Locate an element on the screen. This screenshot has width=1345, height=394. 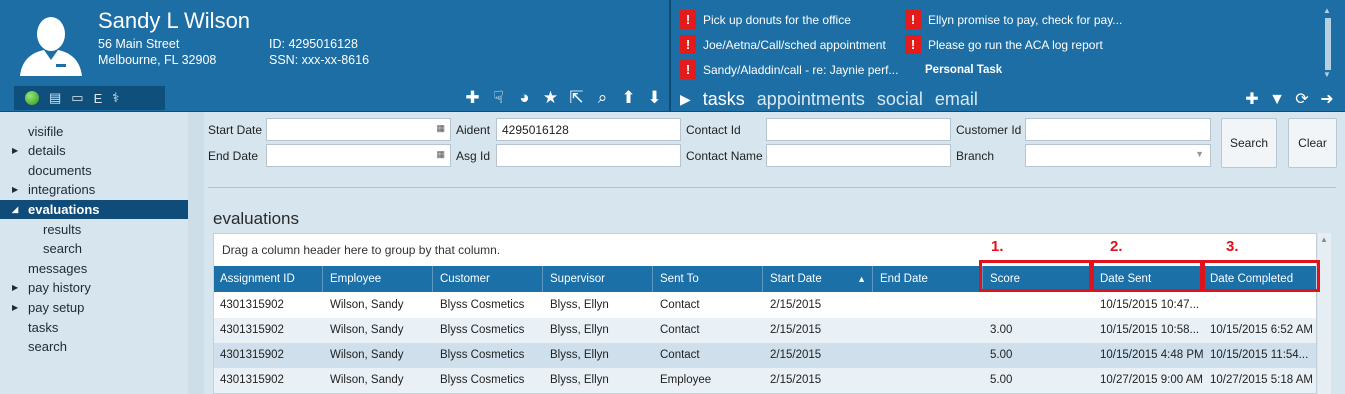
tab-email: email is located at coordinates (956, 99).